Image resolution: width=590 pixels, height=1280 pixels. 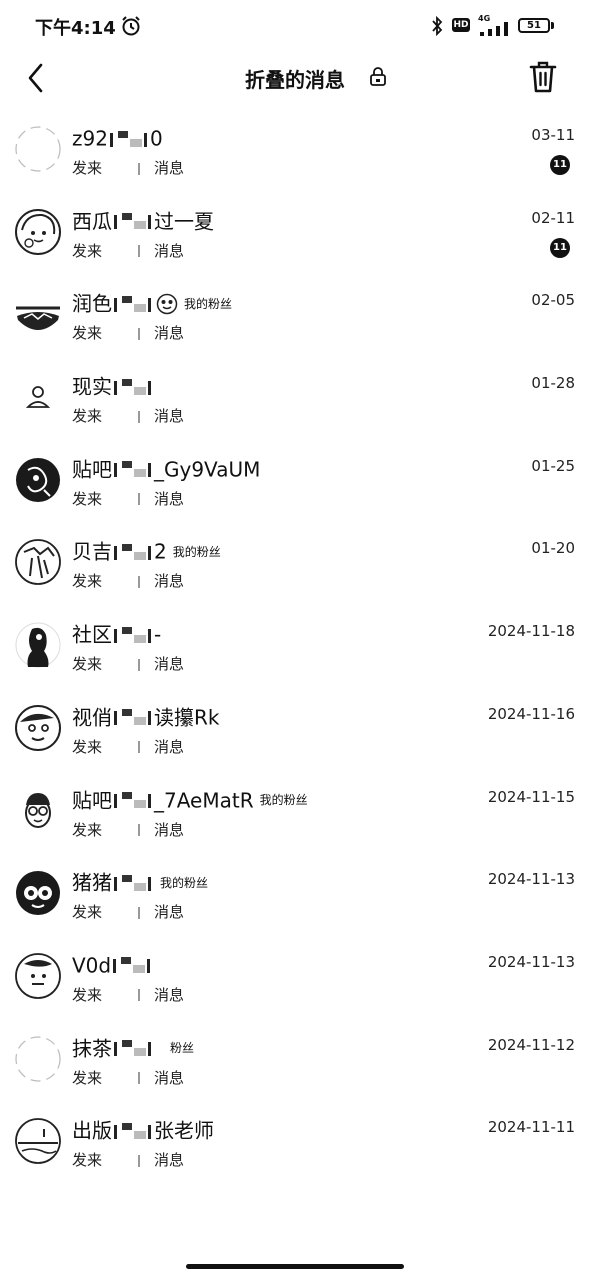 What do you see at coordinates (131, 26) in the screenshot?
I see `alarm-icon` at bounding box center [131, 26].